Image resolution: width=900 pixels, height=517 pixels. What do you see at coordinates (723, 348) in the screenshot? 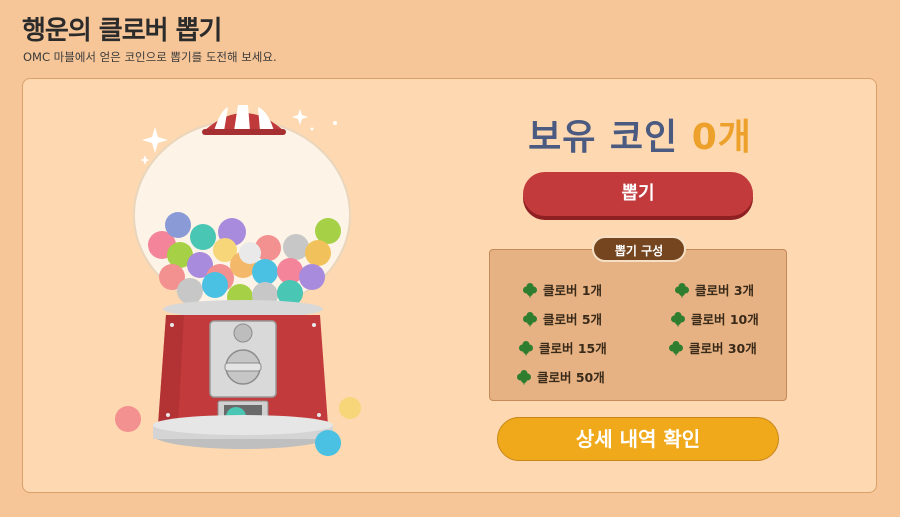
I see `reward-item-label: 클로버 30개` at bounding box center [723, 348].